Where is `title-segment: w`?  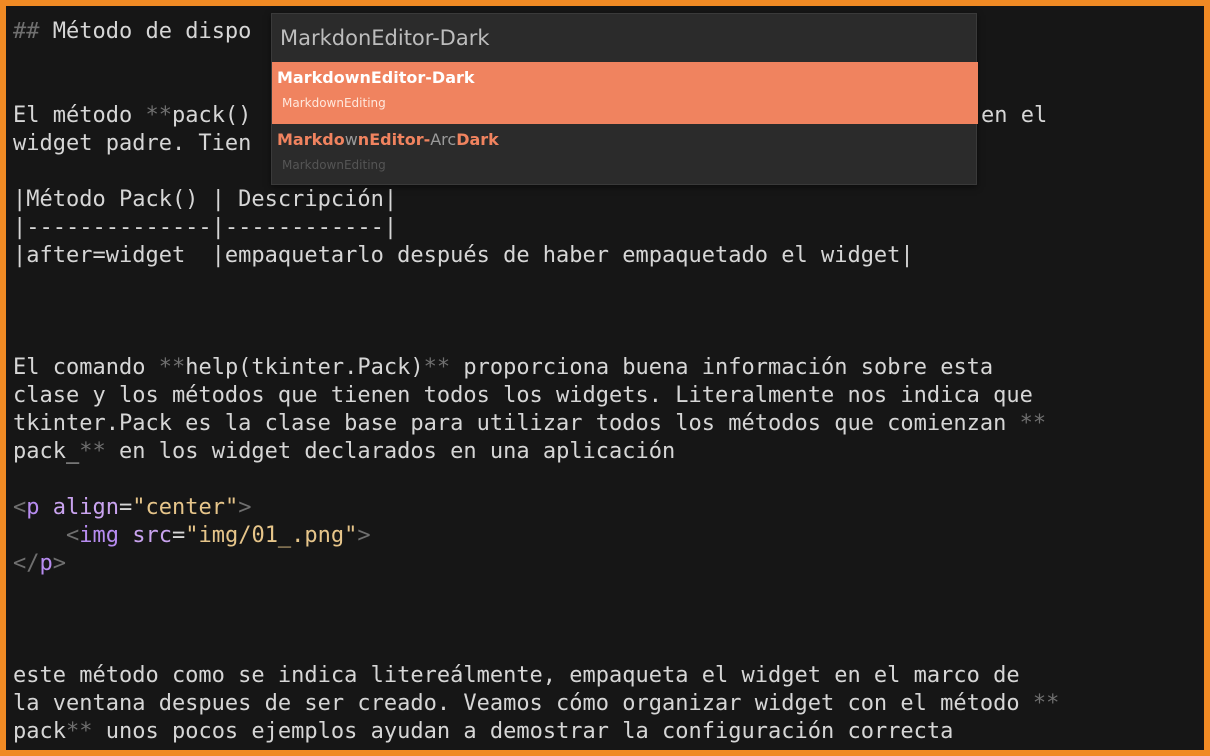 title-segment: w is located at coordinates (351, 139).